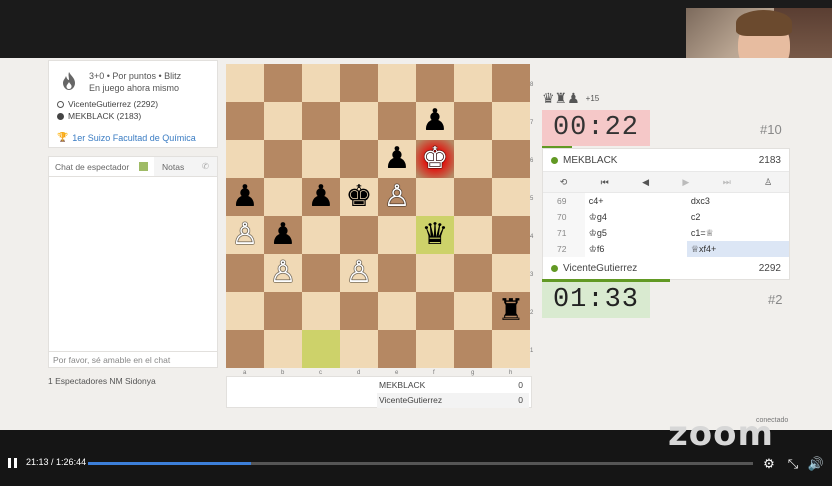 This screenshot has width=832, height=486. I want to click on square-c2, so click(321, 311).